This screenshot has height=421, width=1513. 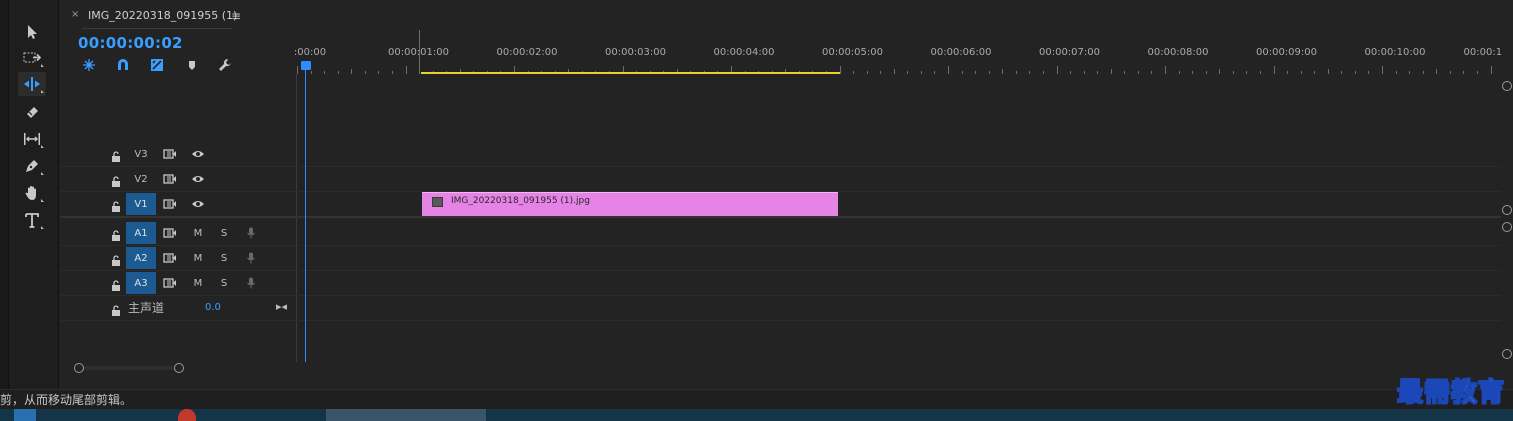 I want to click on hand-icon, so click(x=30, y=193).